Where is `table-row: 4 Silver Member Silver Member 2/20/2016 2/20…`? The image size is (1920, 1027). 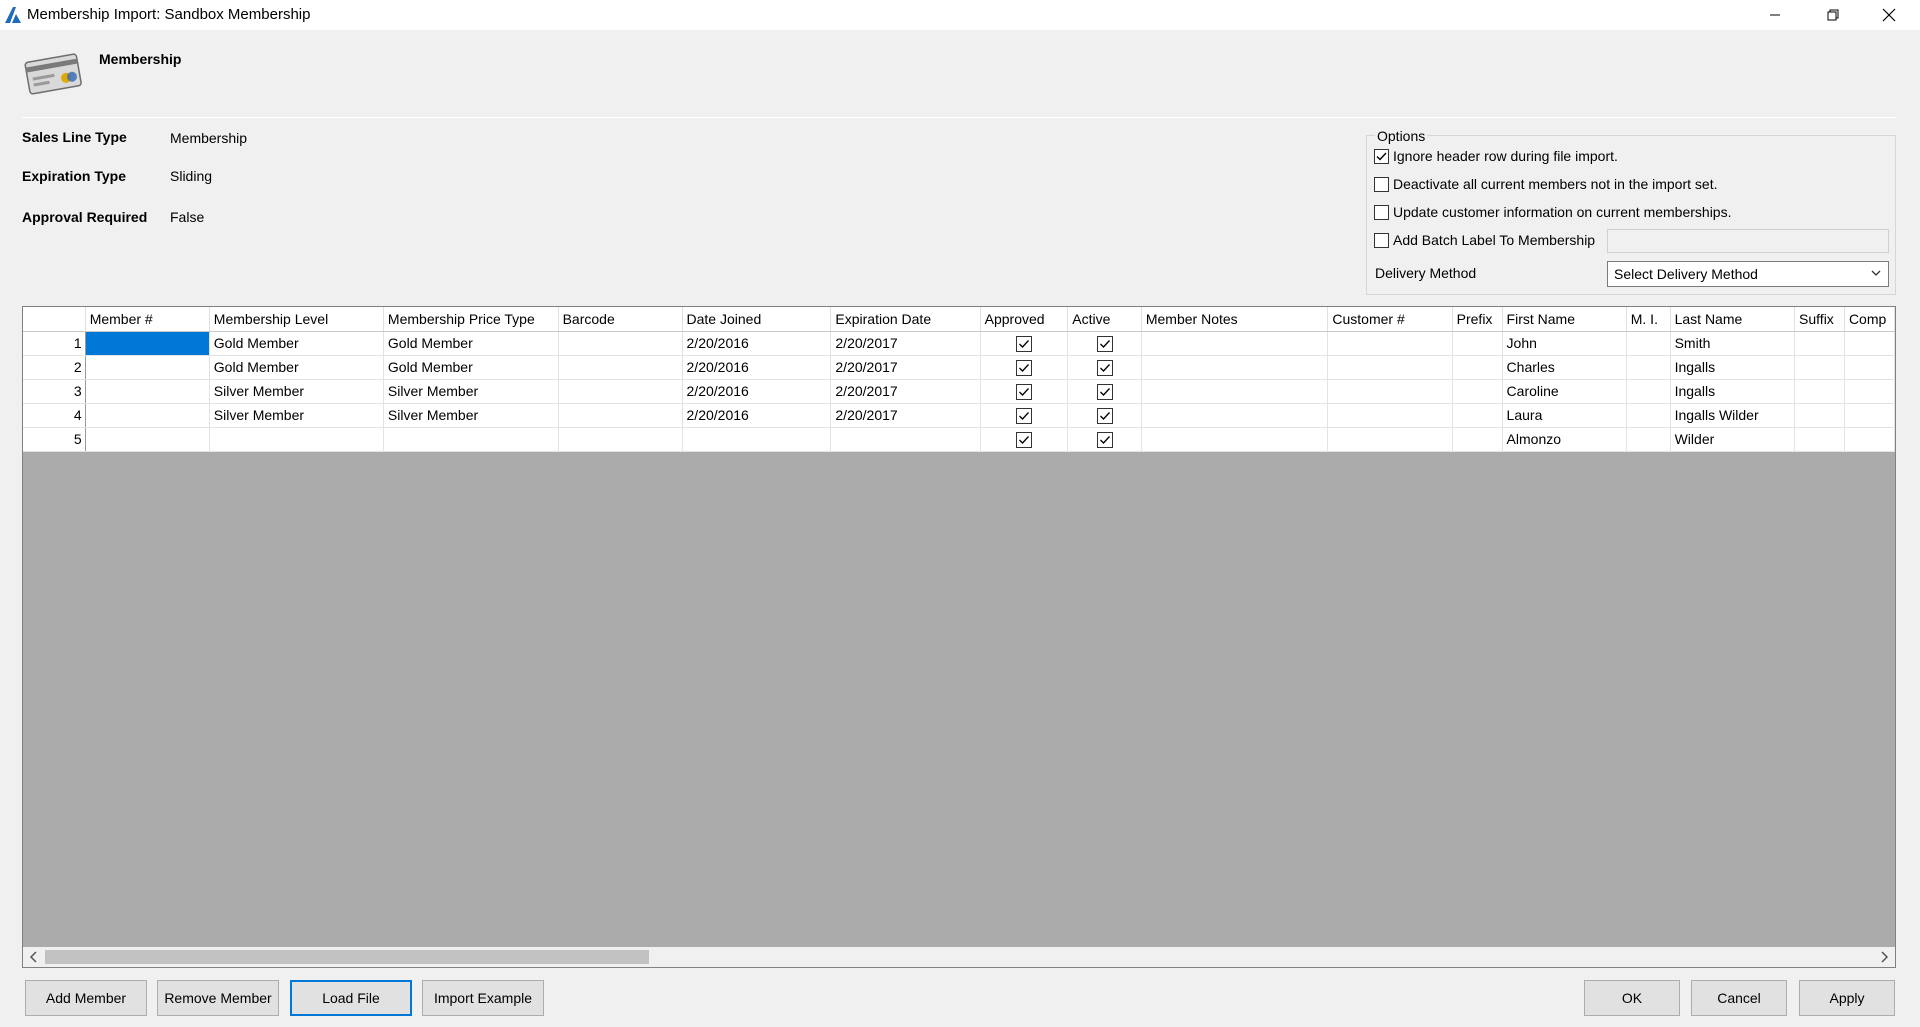
table-row: 4 Silver Member Silver Member 2/20/2016 2/20… is located at coordinates (959, 415).